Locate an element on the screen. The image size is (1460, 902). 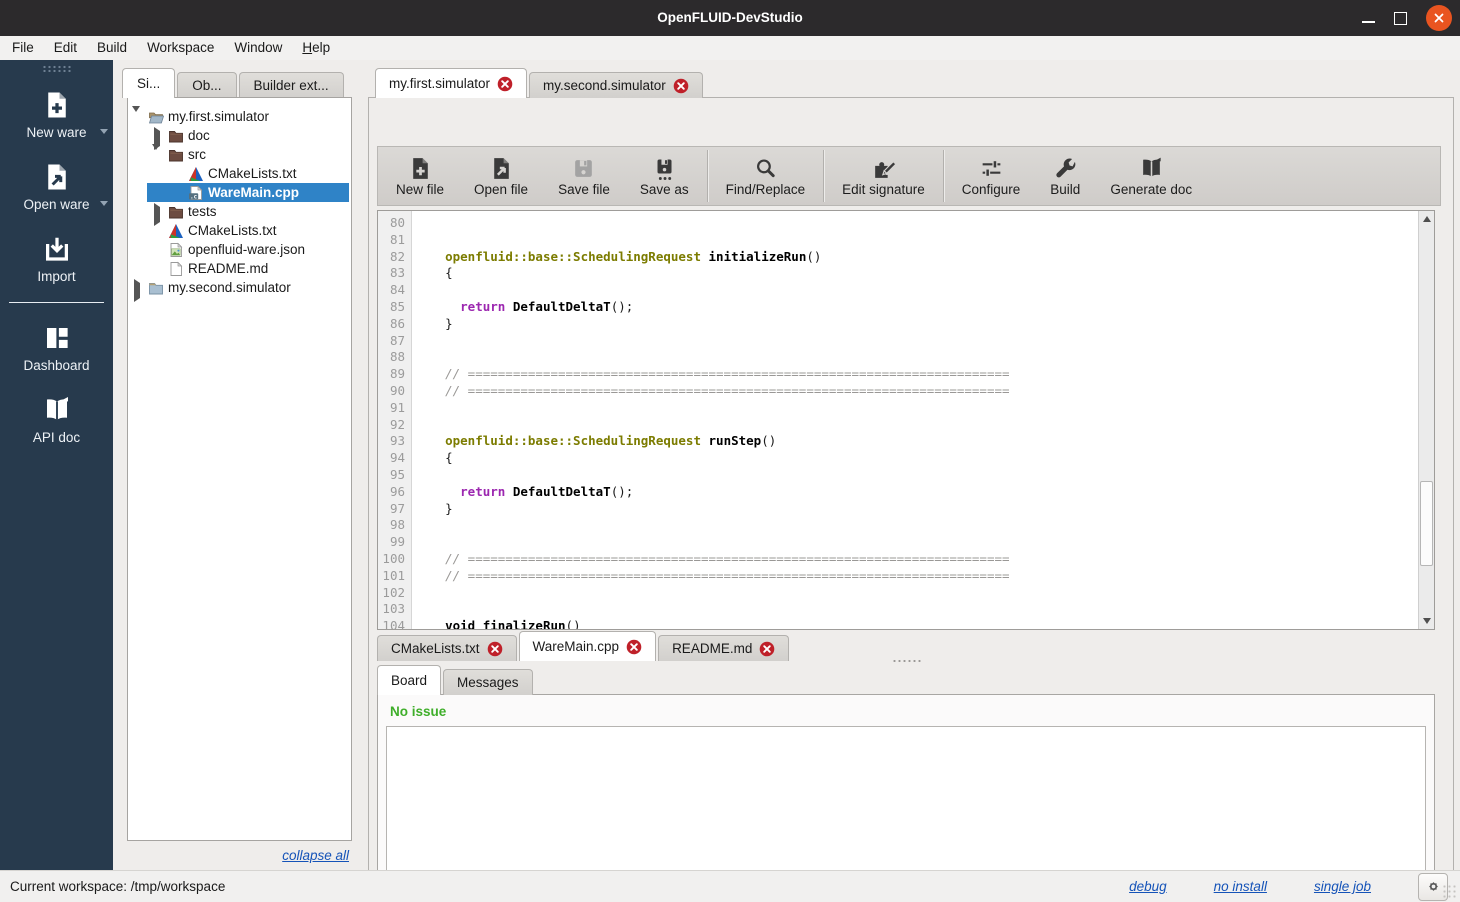
open-file-button: Open file is located at coordinates (501, 176).